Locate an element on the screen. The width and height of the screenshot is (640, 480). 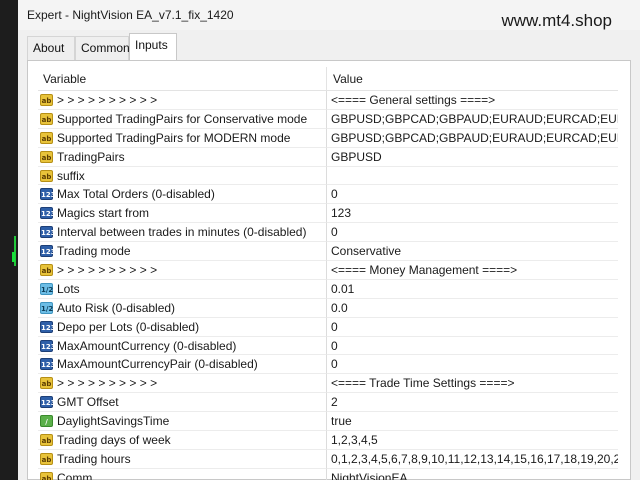
variable-cell: 1/2 Auto Risk (0-disabled) is located at coordinates (182, 308).